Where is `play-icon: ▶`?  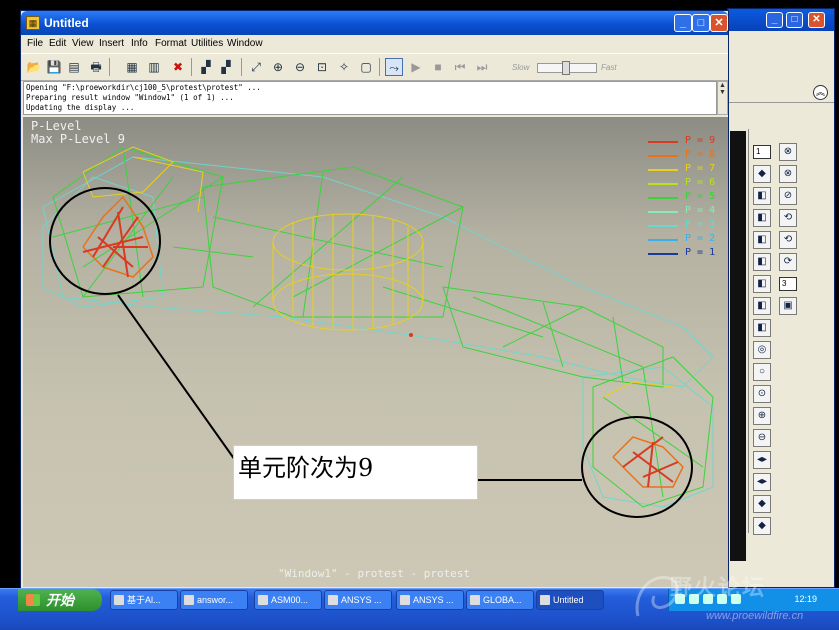 play-icon: ▶ is located at coordinates (416, 67).